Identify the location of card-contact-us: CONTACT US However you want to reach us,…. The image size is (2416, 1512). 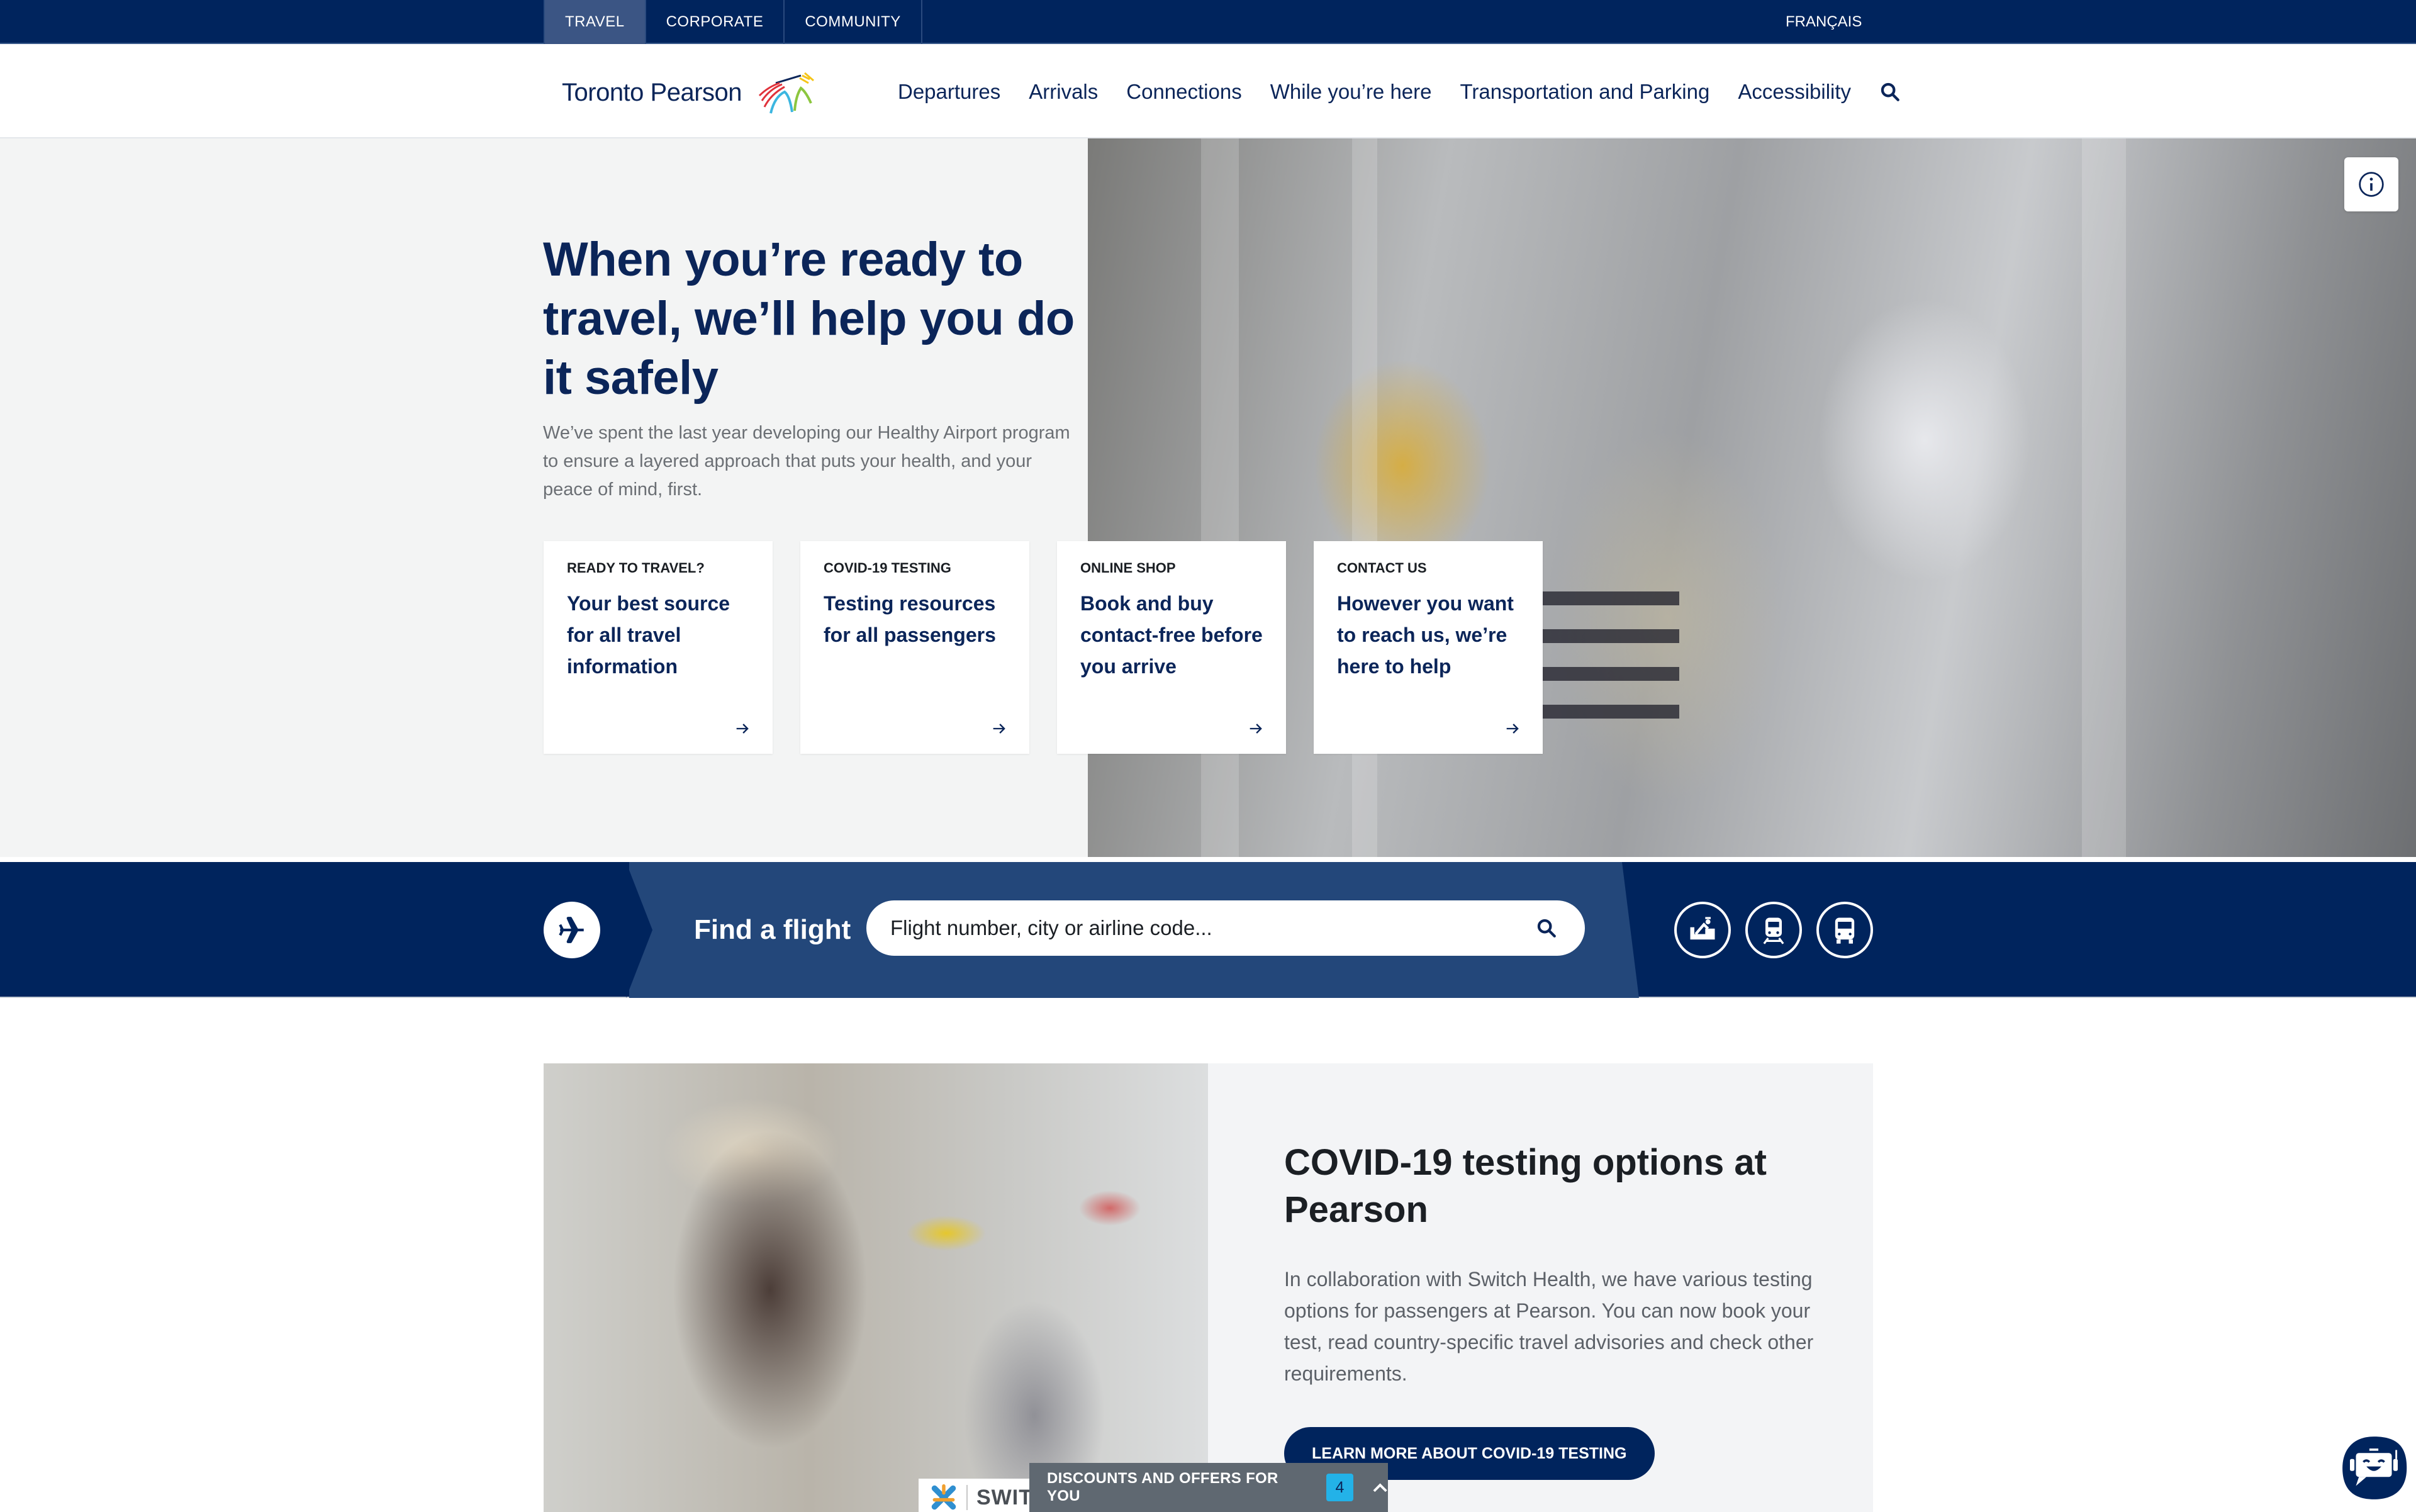
(1428, 647).